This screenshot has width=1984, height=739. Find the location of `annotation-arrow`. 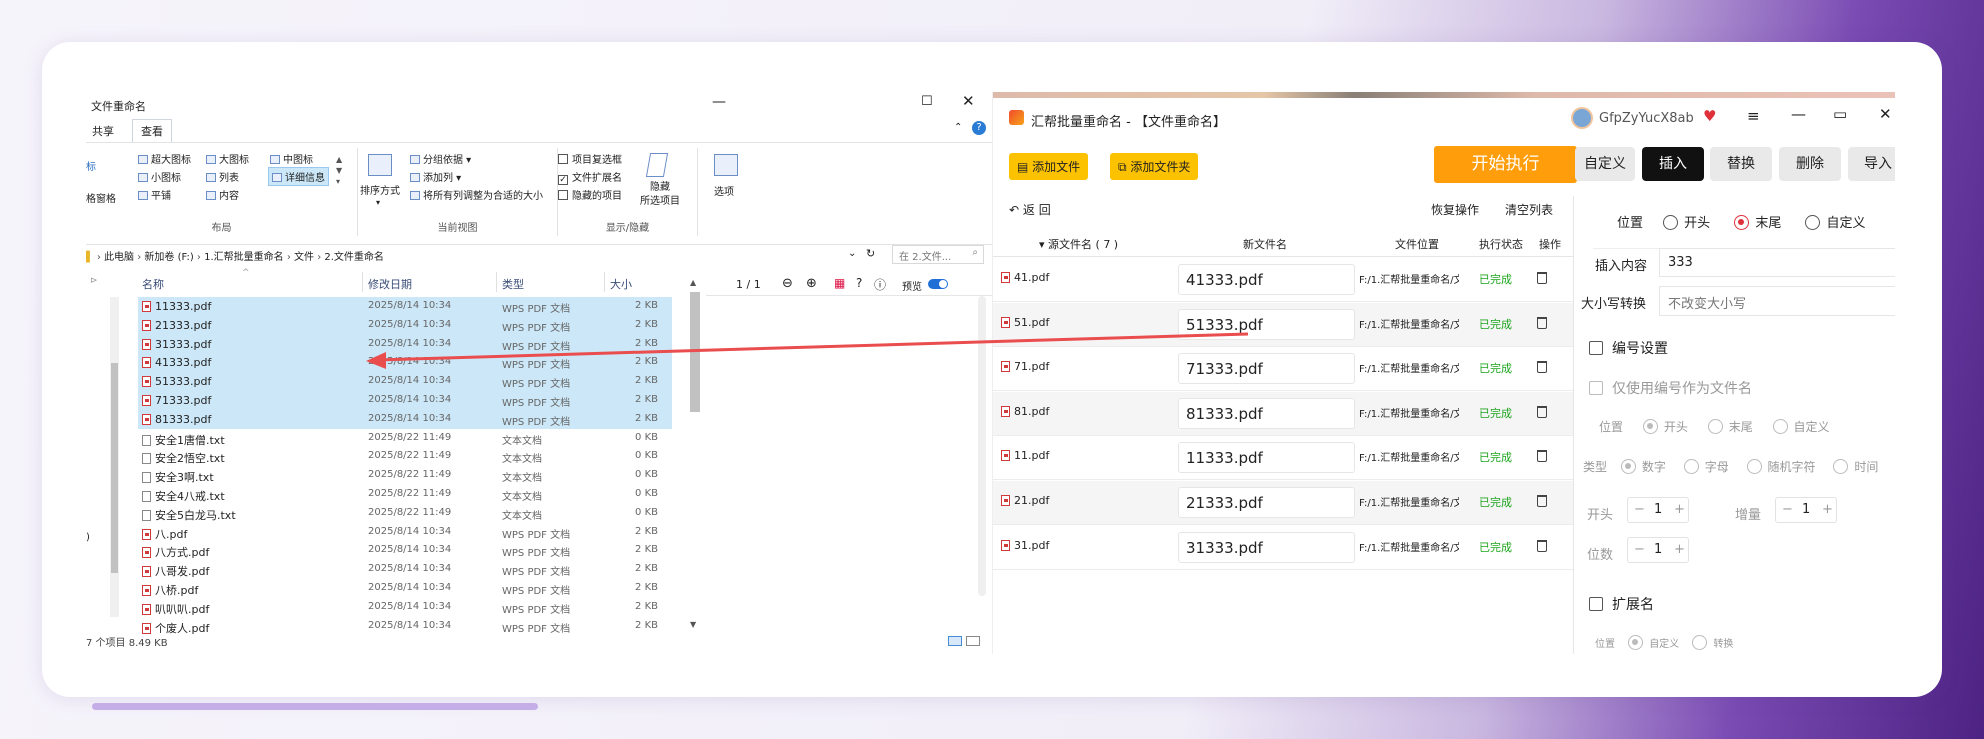

annotation-arrow is located at coordinates (807, 350).